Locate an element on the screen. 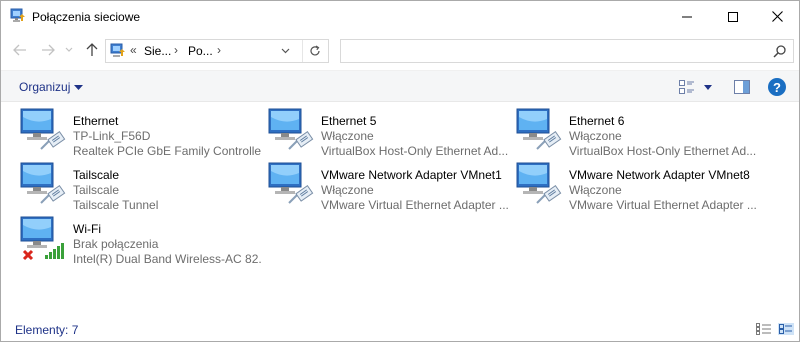 This screenshot has width=800, height=342. view-dropdown-icon is located at coordinates (708, 87).